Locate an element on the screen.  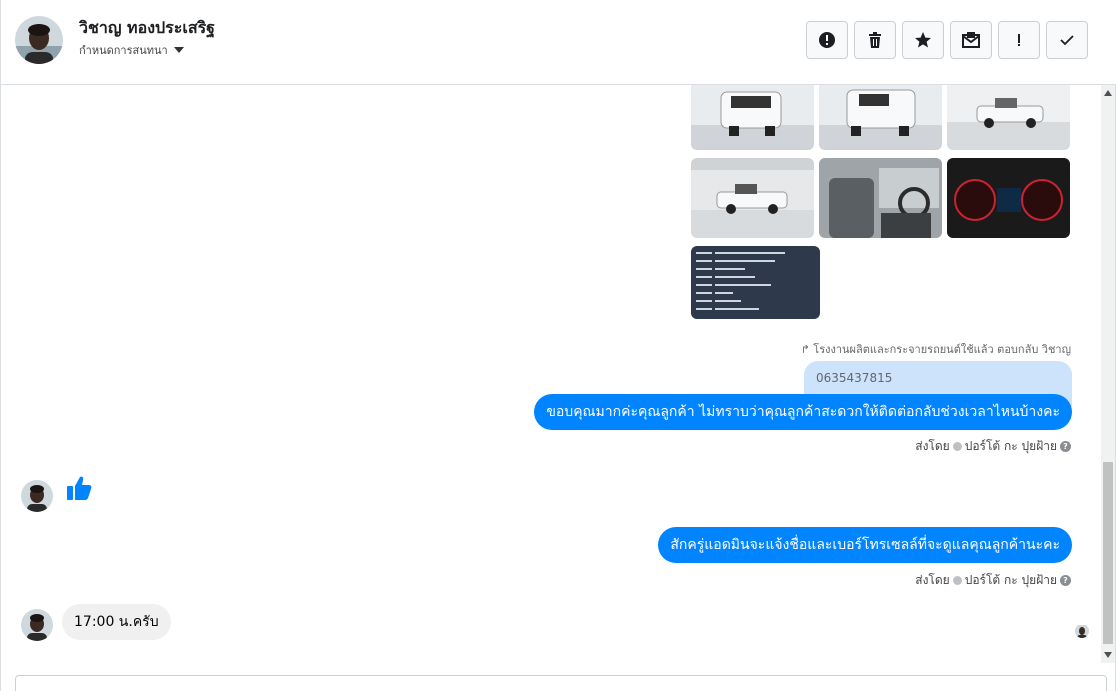
star-button is located at coordinates (923, 40).